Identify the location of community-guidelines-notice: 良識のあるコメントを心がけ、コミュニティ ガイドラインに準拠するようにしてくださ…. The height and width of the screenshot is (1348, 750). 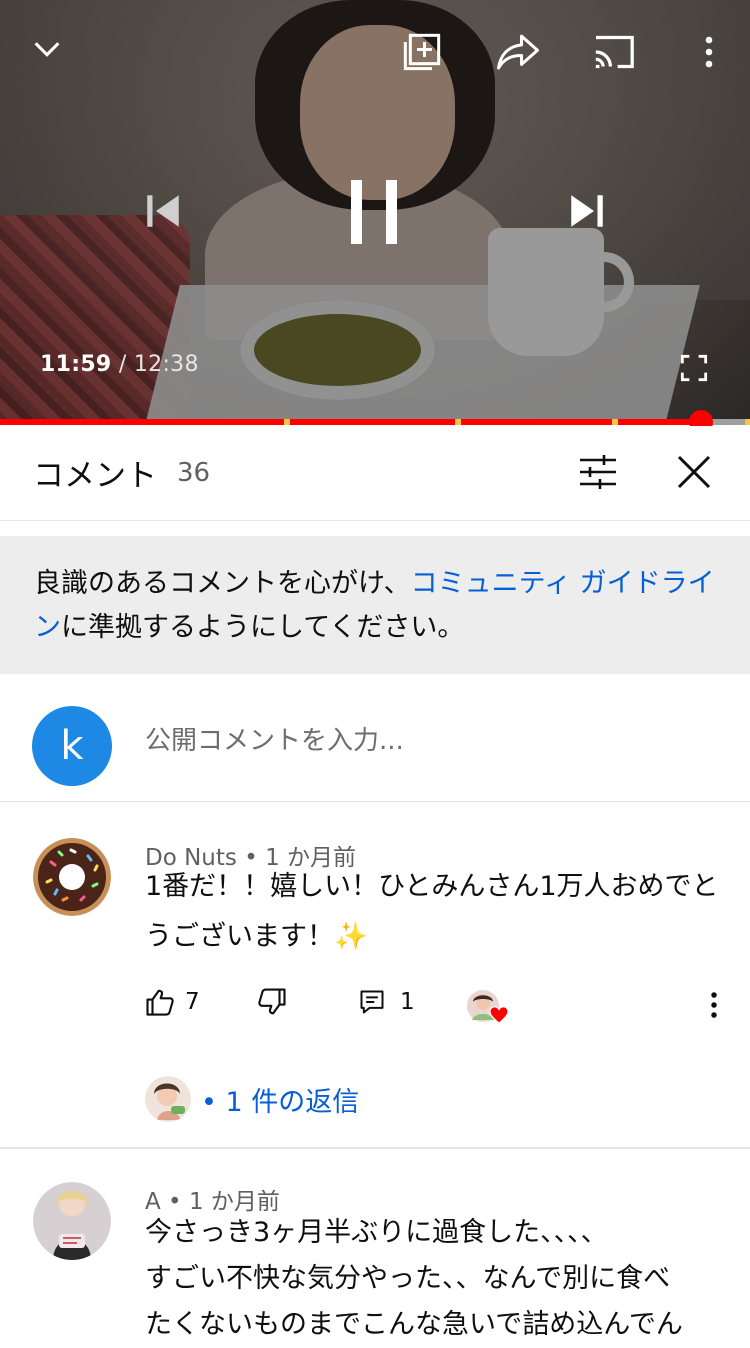
(375, 605).